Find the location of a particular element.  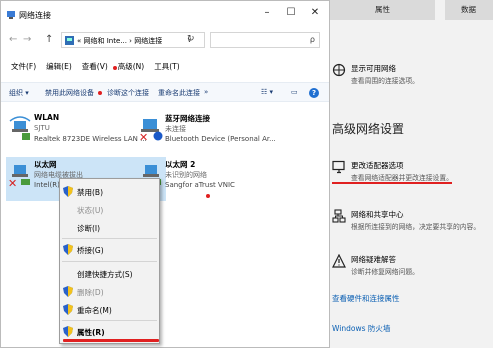

row-title: 网络疑难解答 is located at coordinates (373, 259).